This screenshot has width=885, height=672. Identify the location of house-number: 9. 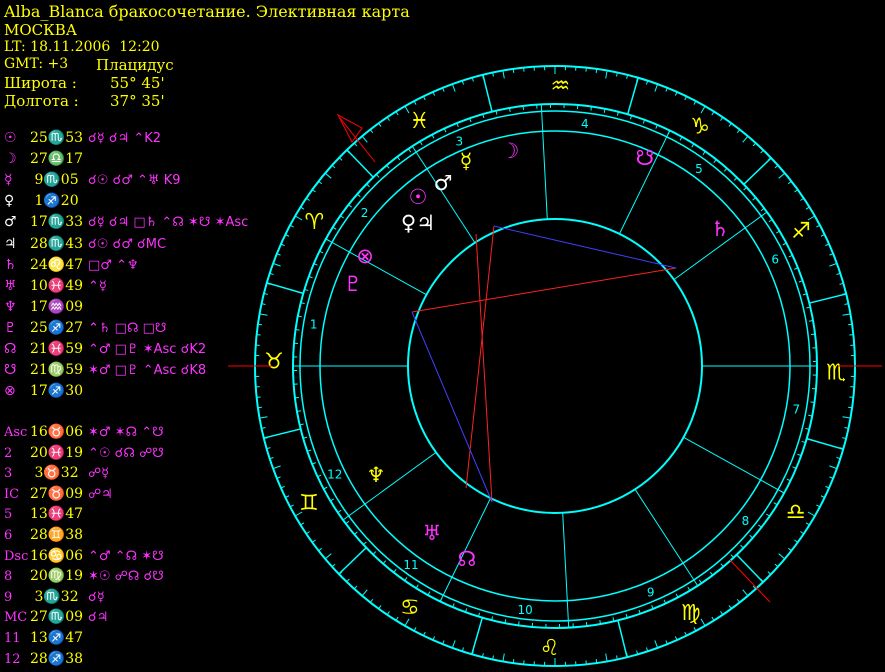
(651, 593).